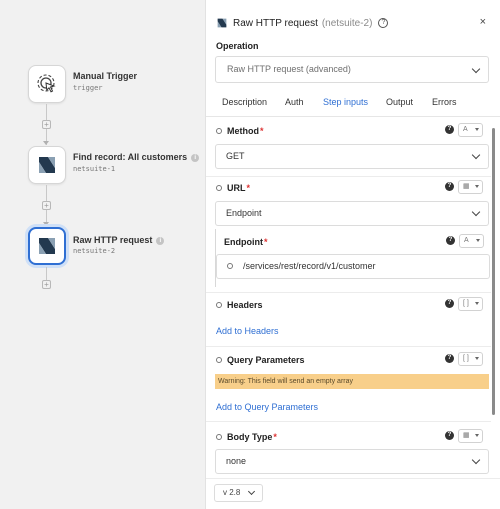 The width and height of the screenshot is (500, 509). I want to click on version-select: v 2.8, so click(239, 493).